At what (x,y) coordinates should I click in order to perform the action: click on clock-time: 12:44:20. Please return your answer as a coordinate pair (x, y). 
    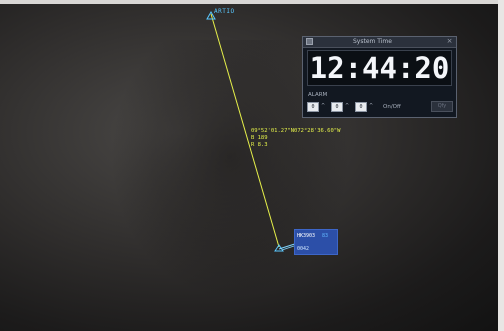
    Looking at the image, I should click on (379, 68).